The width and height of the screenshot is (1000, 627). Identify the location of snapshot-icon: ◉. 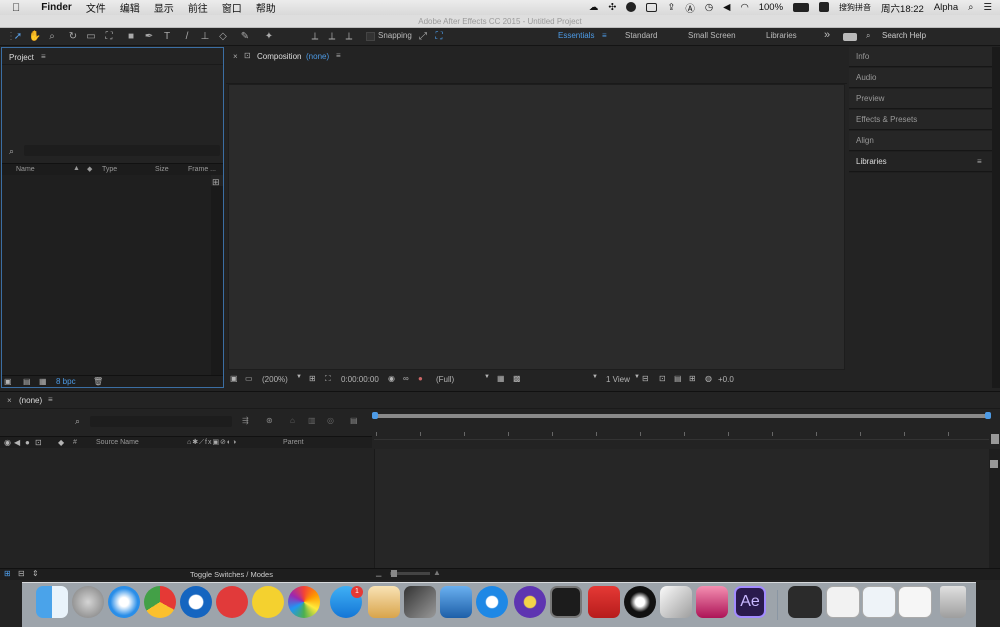
(391, 378).